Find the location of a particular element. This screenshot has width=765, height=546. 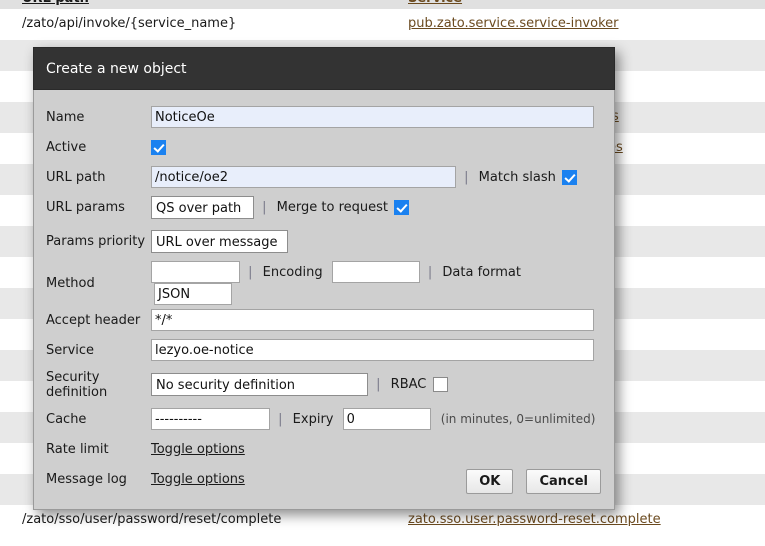

form-row-method: Method | Encoding | Data format JSON is located at coordinates (324, 283).